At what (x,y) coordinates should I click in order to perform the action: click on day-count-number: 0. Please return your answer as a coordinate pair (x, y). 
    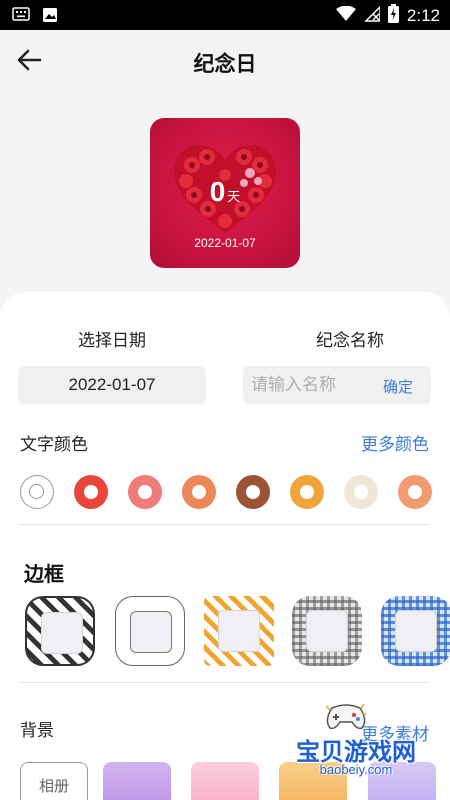
    Looking at the image, I should click on (217, 191).